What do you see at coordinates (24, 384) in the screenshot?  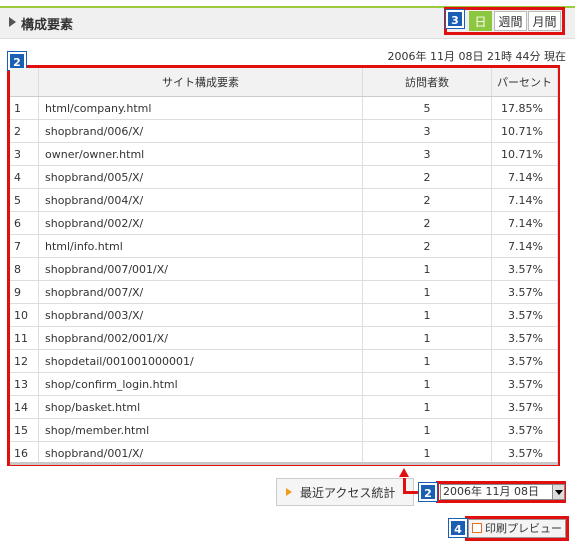 I see `row-index: 13` at bounding box center [24, 384].